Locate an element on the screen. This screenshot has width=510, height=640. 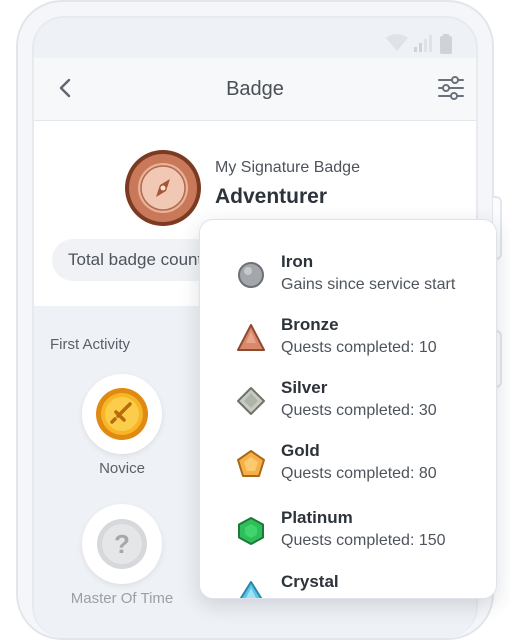
tier-description: Gains since service start is located at coordinates (368, 284).